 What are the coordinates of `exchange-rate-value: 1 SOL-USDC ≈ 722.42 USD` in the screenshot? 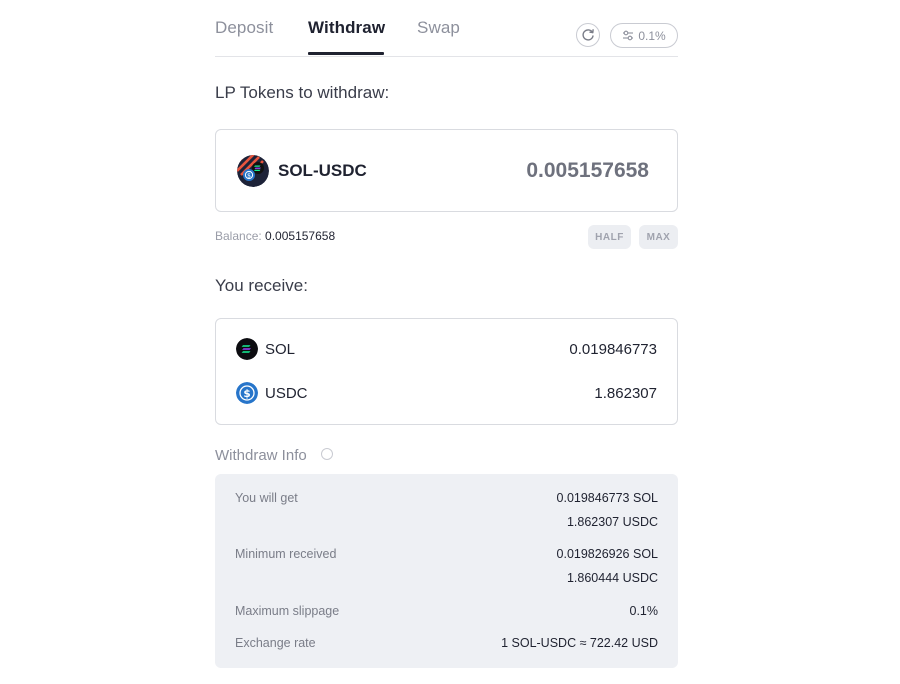 It's located at (579, 643).